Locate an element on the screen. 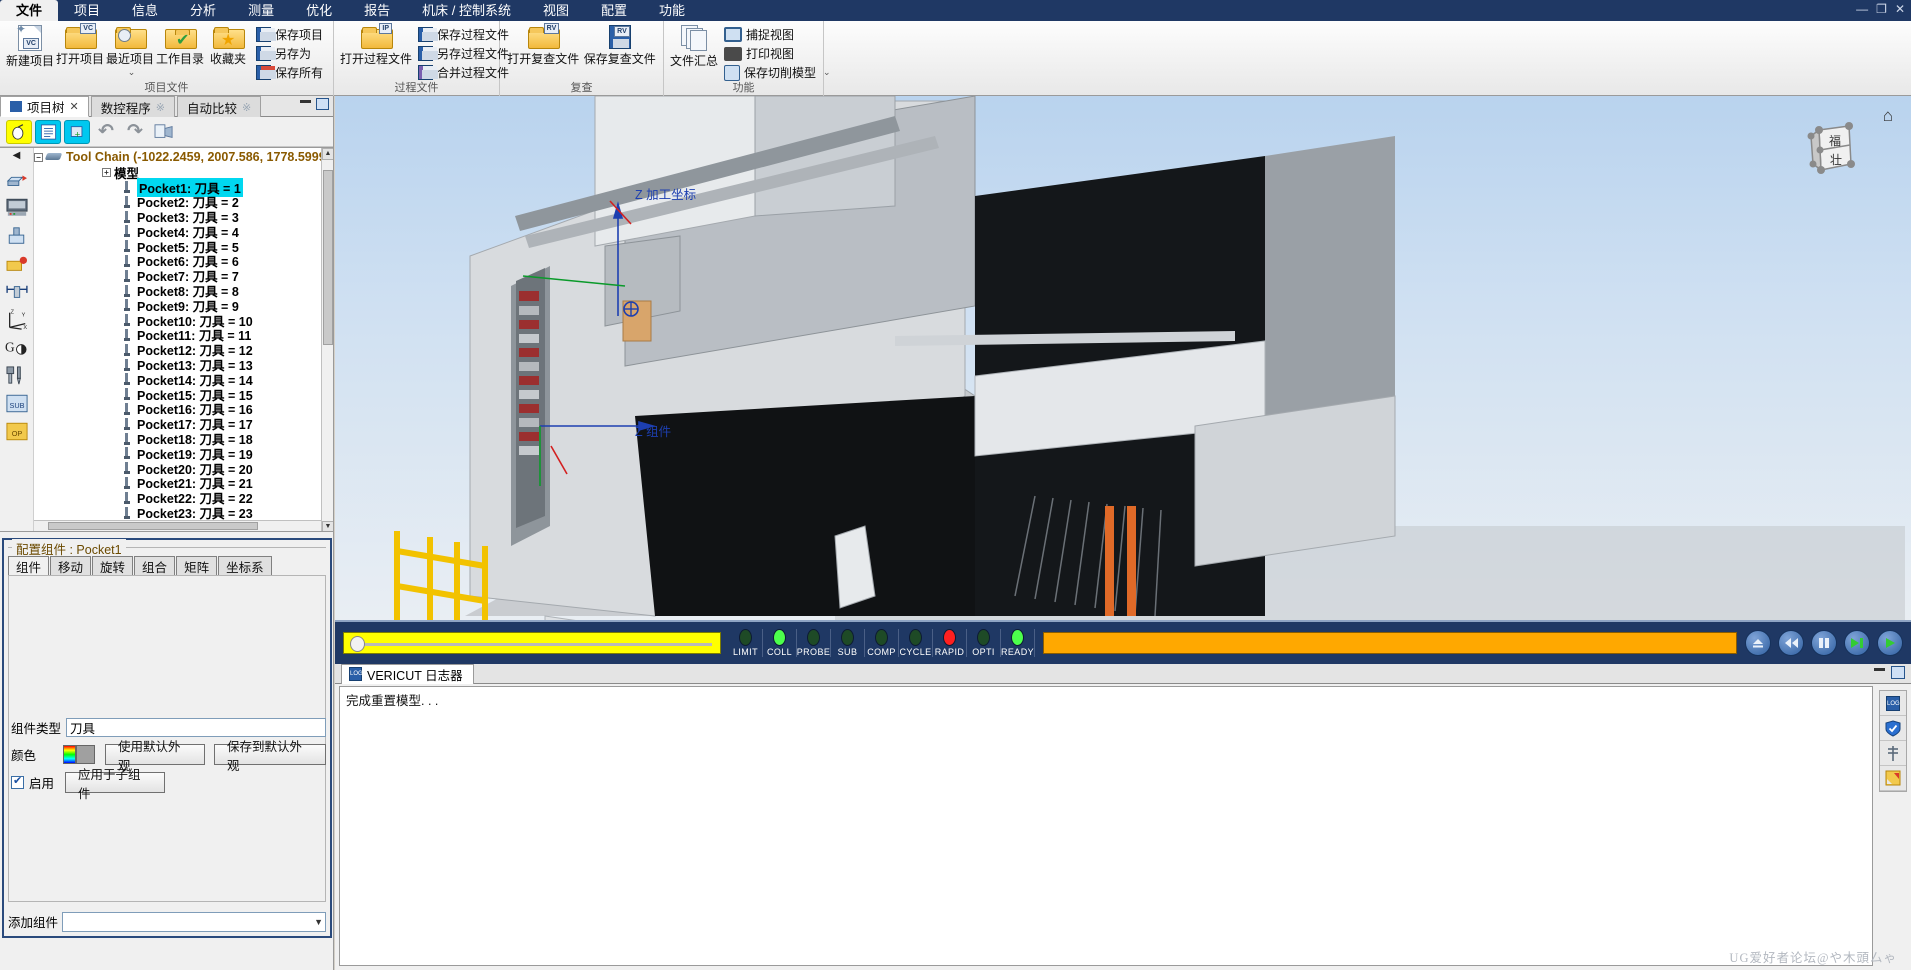 The width and height of the screenshot is (1911, 970). add-component-icon: + is located at coordinates (77, 131).